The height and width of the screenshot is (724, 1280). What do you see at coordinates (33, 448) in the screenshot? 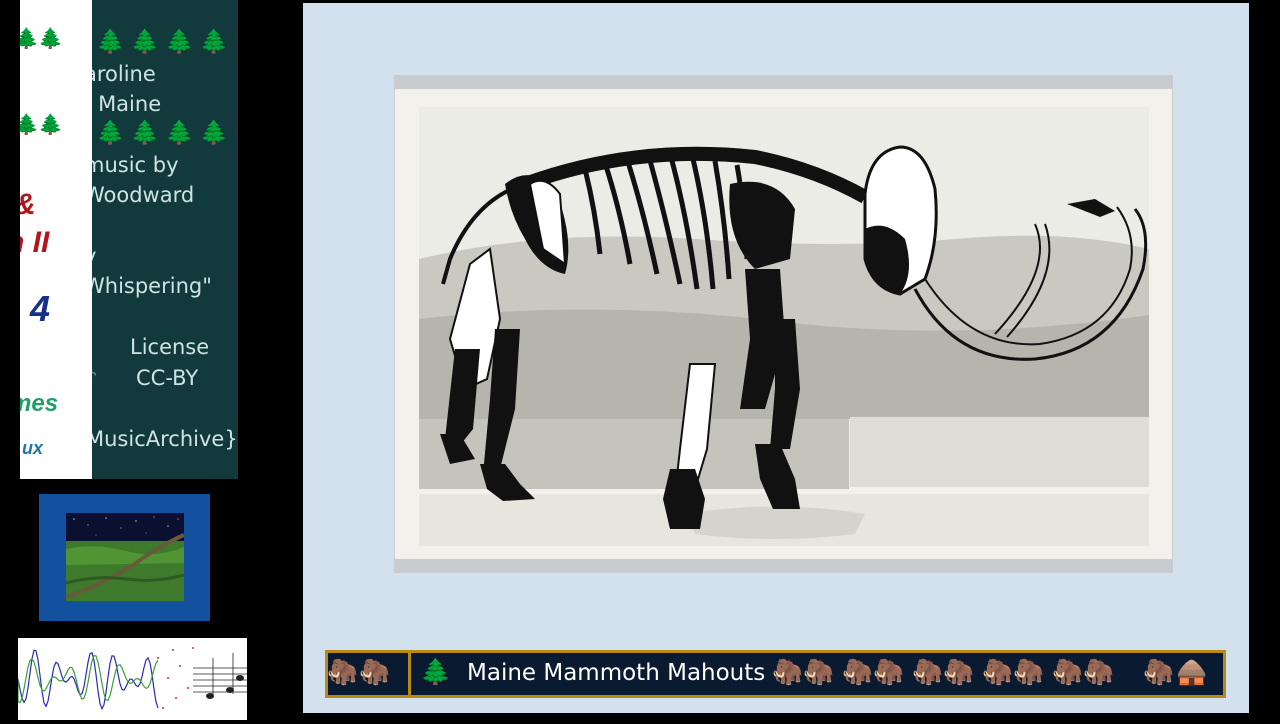
I see `logo-fragment-blue: ux` at bounding box center [33, 448].